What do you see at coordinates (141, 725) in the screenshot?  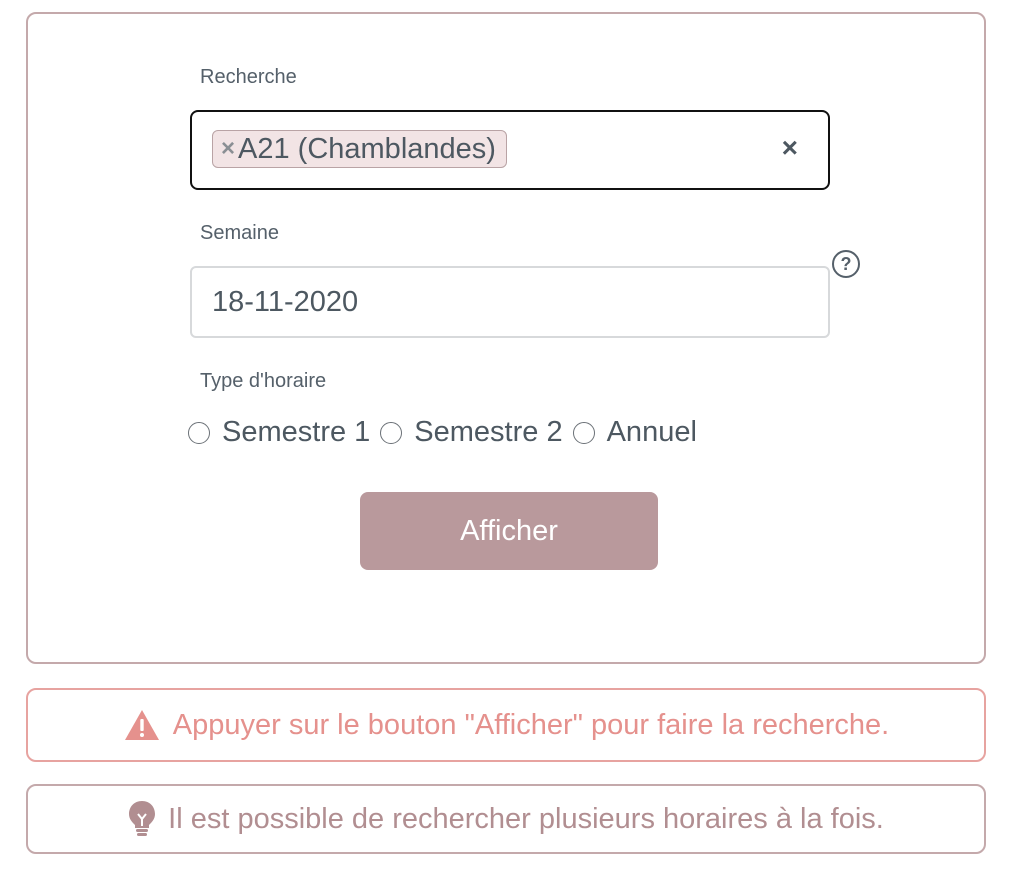 I see `warning-icon` at bounding box center [141, 725].